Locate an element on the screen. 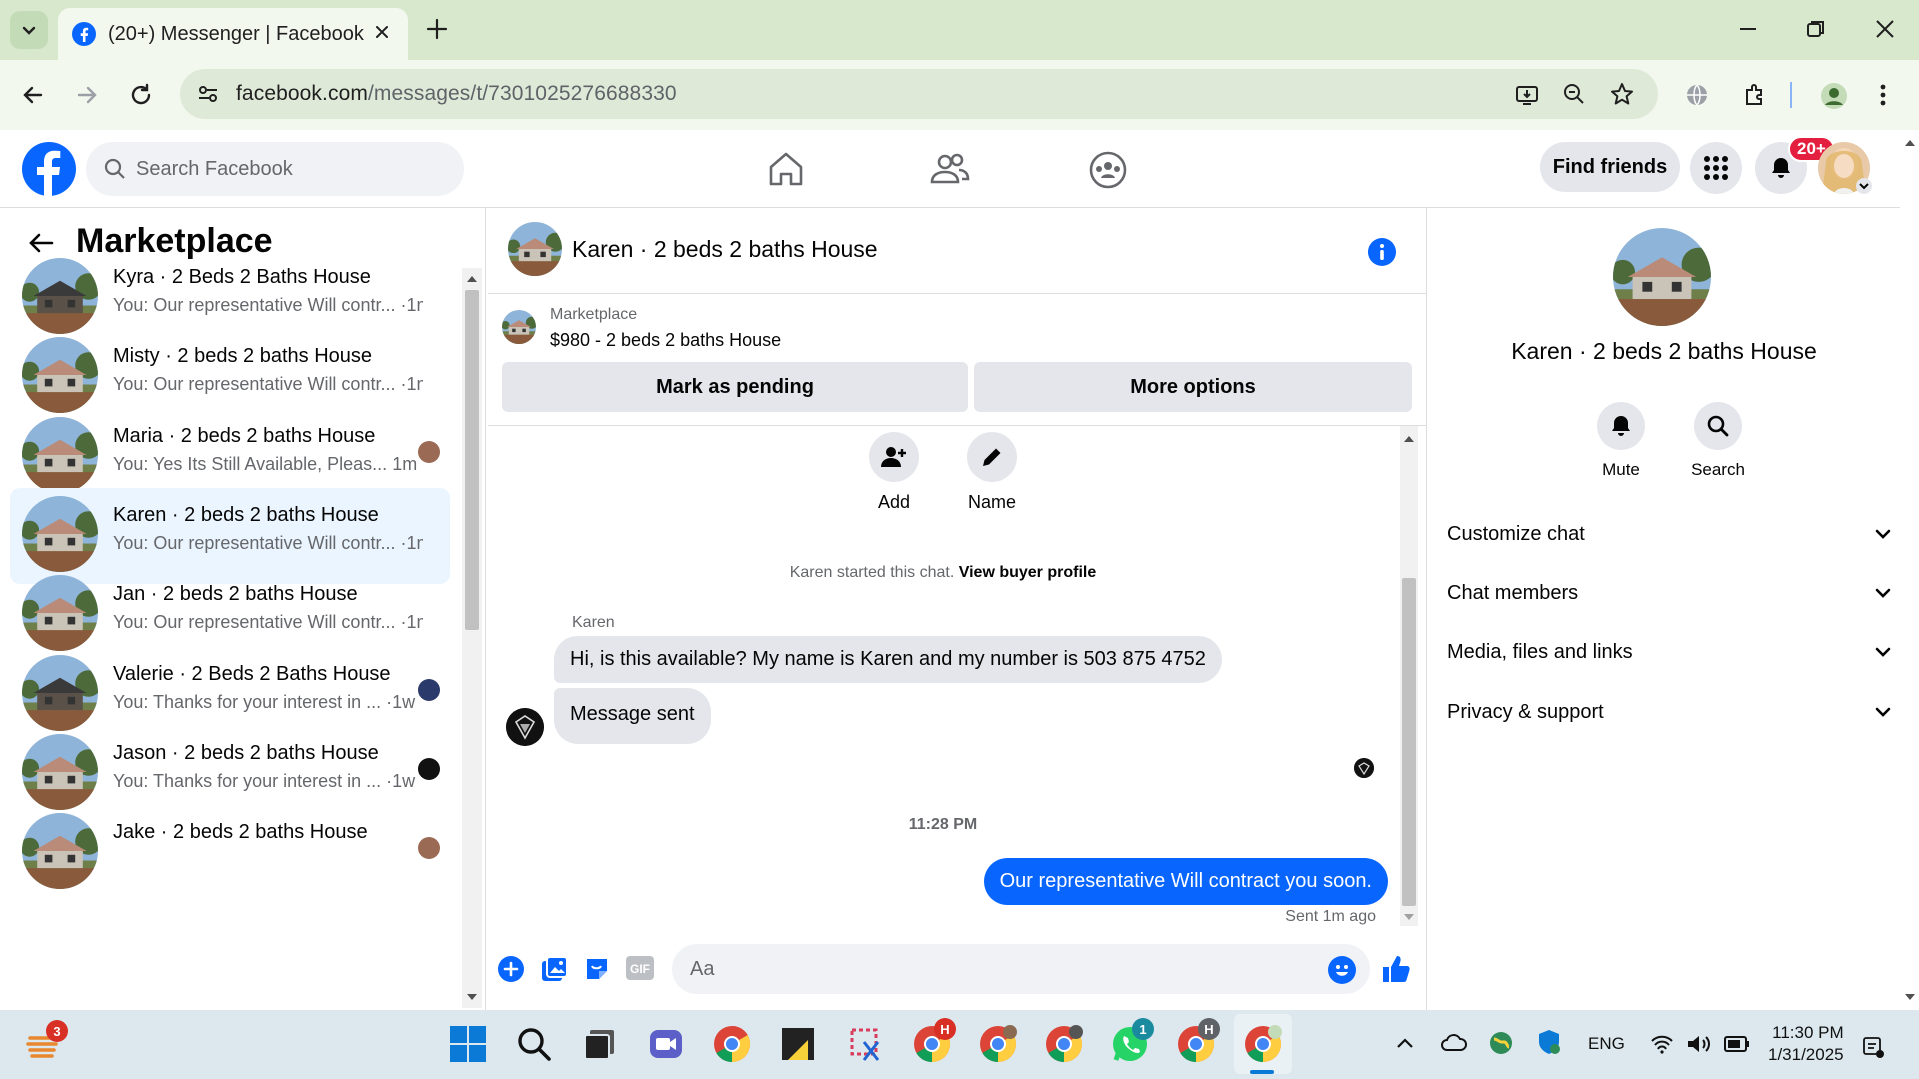  system-clock: 11:30 PM 1/31/2025 is located at coordinates (1806, 1044).